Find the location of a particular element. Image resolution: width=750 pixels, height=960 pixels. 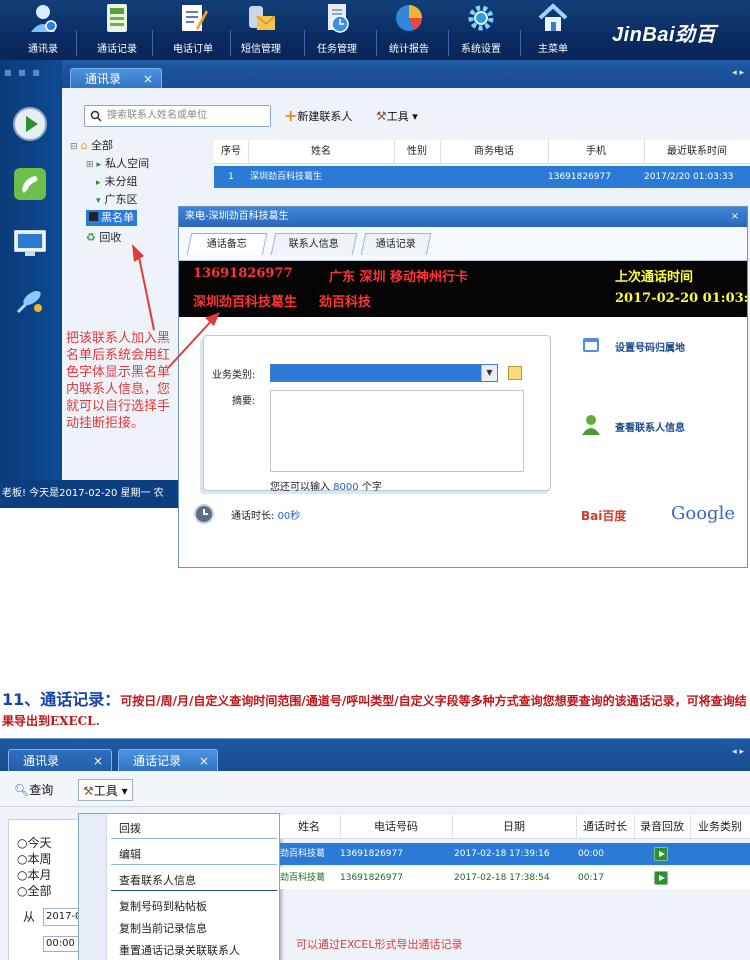

query-button: 🔍︎查询 is located at coordinates (33, 790).